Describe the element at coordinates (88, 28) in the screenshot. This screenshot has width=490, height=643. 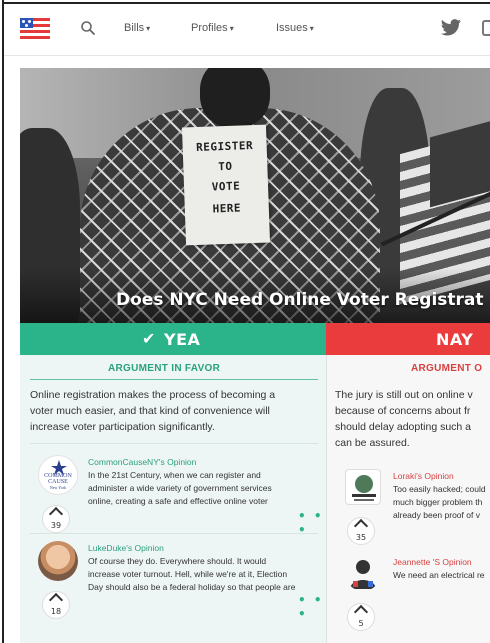
I see `search-icon` at that location.